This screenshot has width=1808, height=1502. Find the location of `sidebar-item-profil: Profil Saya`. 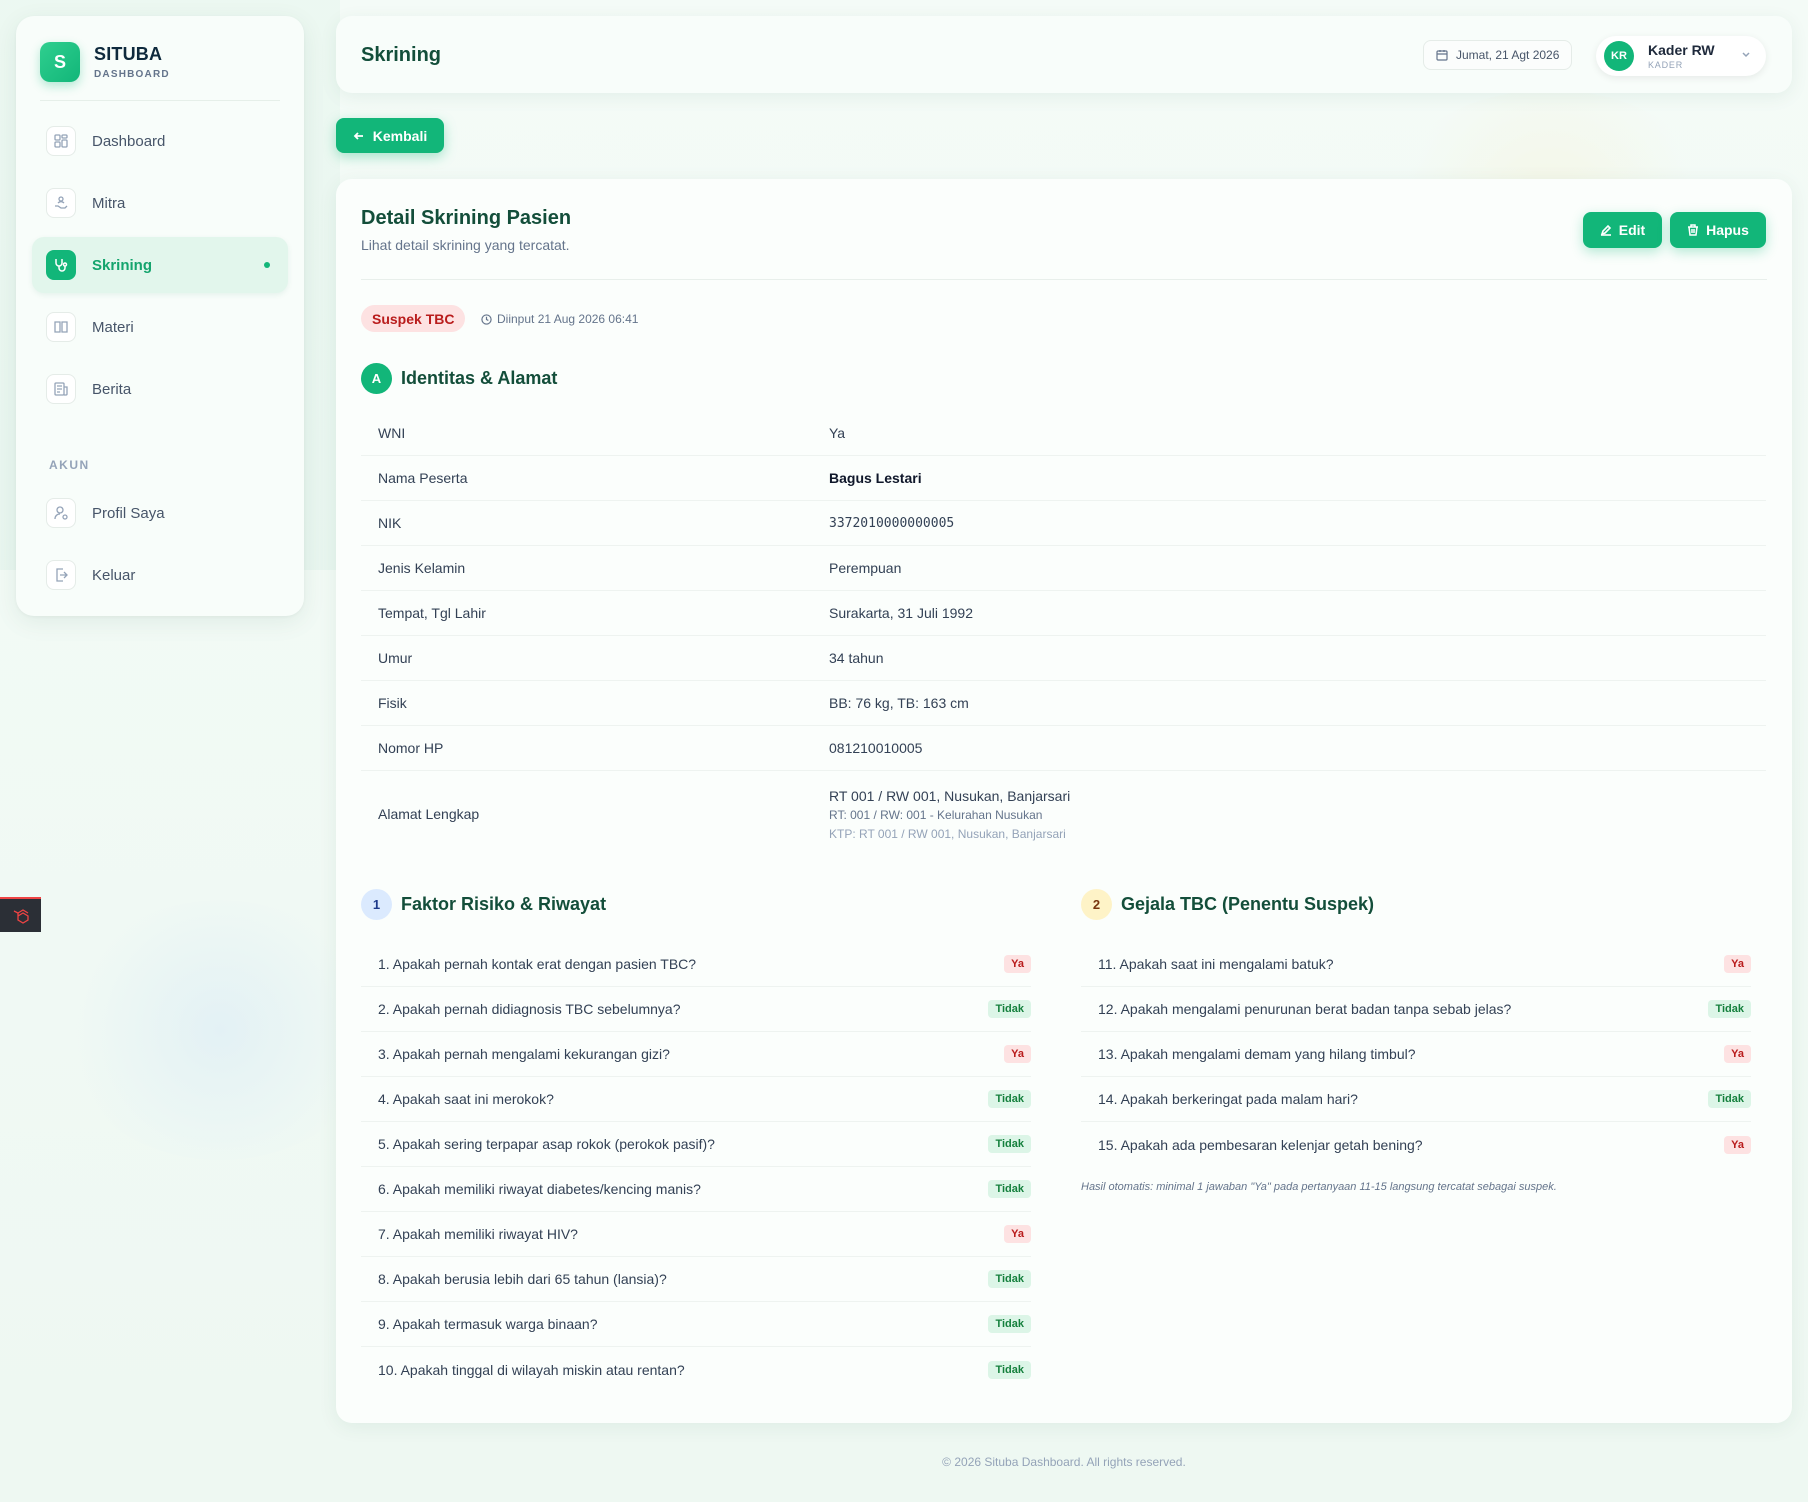

sidebar-item-profil: Profil Saya is located at coordinates (160, 513).